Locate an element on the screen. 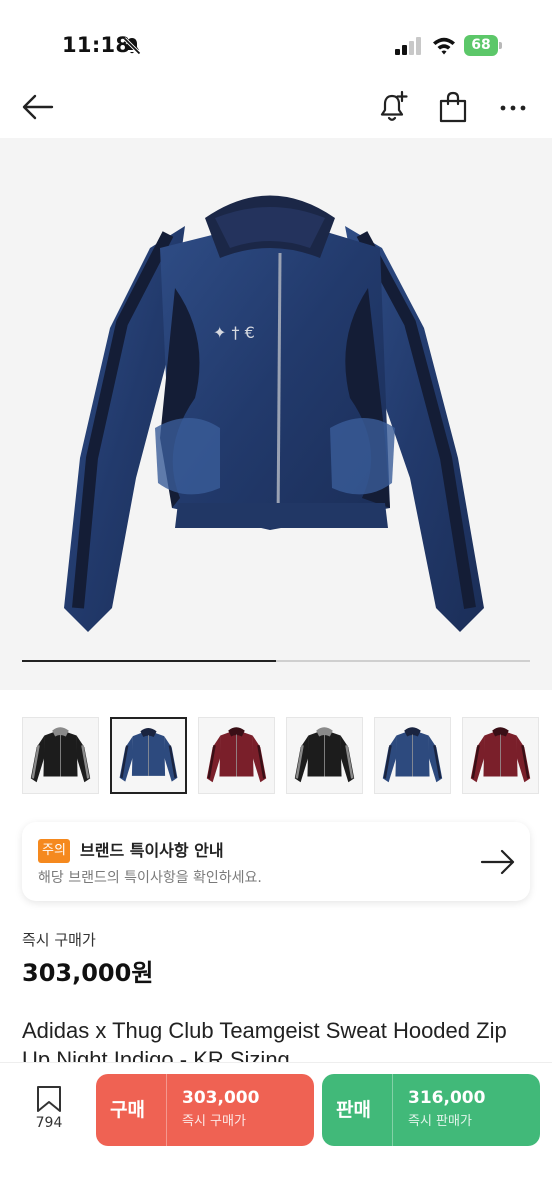 The height and width of the screenshot is (1200, 552). sell-divider is located at coordinates (392, 1110).